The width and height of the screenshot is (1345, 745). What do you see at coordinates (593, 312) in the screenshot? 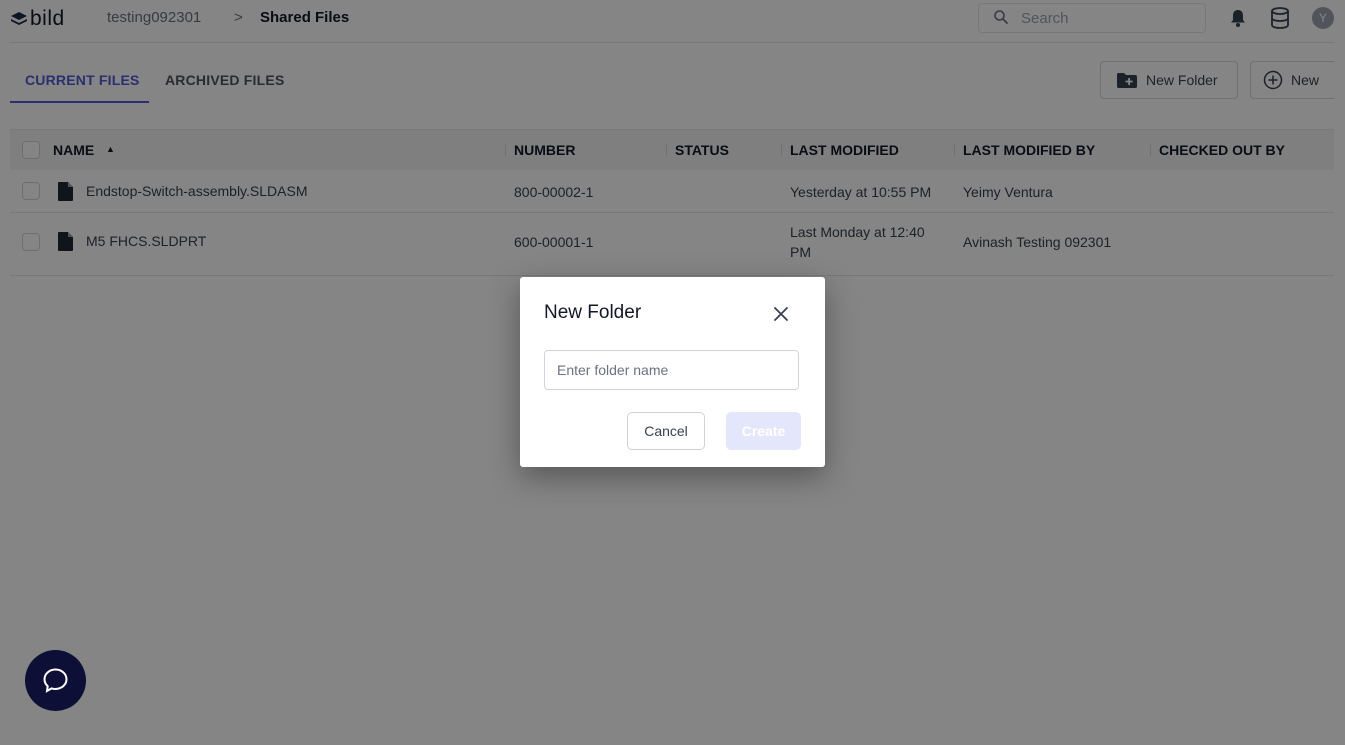
I see `dialog-title: New Folder` at bounding box center [593, 312].